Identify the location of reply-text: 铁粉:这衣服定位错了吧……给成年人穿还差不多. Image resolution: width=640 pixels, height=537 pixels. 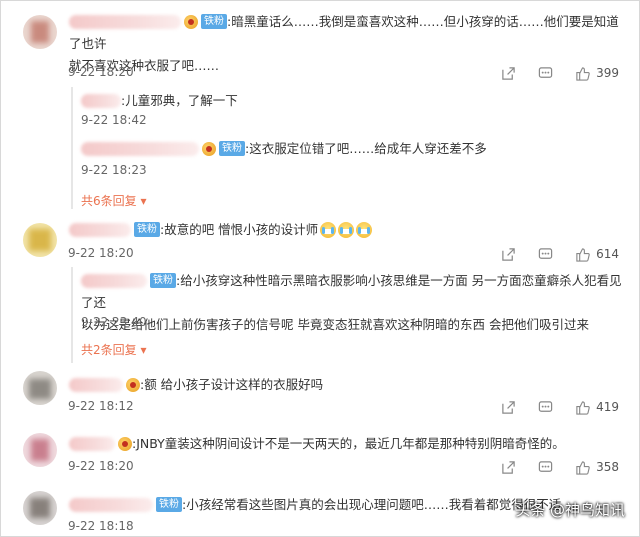
(346, 148).